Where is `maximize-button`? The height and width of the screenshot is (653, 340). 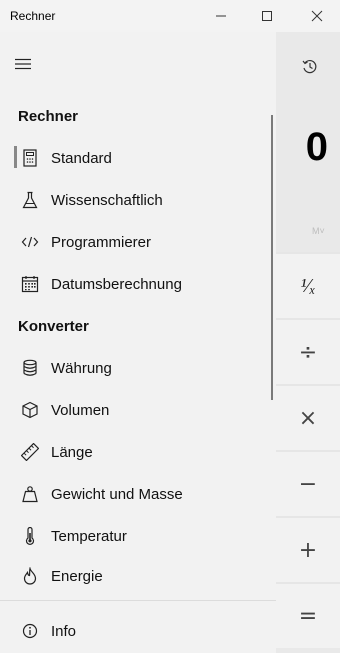
maximize-button is located at coordinates (267, 16).